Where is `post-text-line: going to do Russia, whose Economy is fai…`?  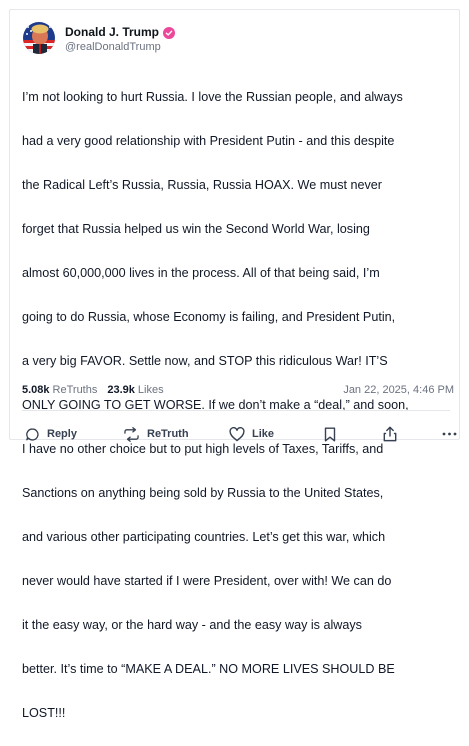 post-text-line: going to do Russia, whose Economy is fai… is located at coordinates (209, 317).